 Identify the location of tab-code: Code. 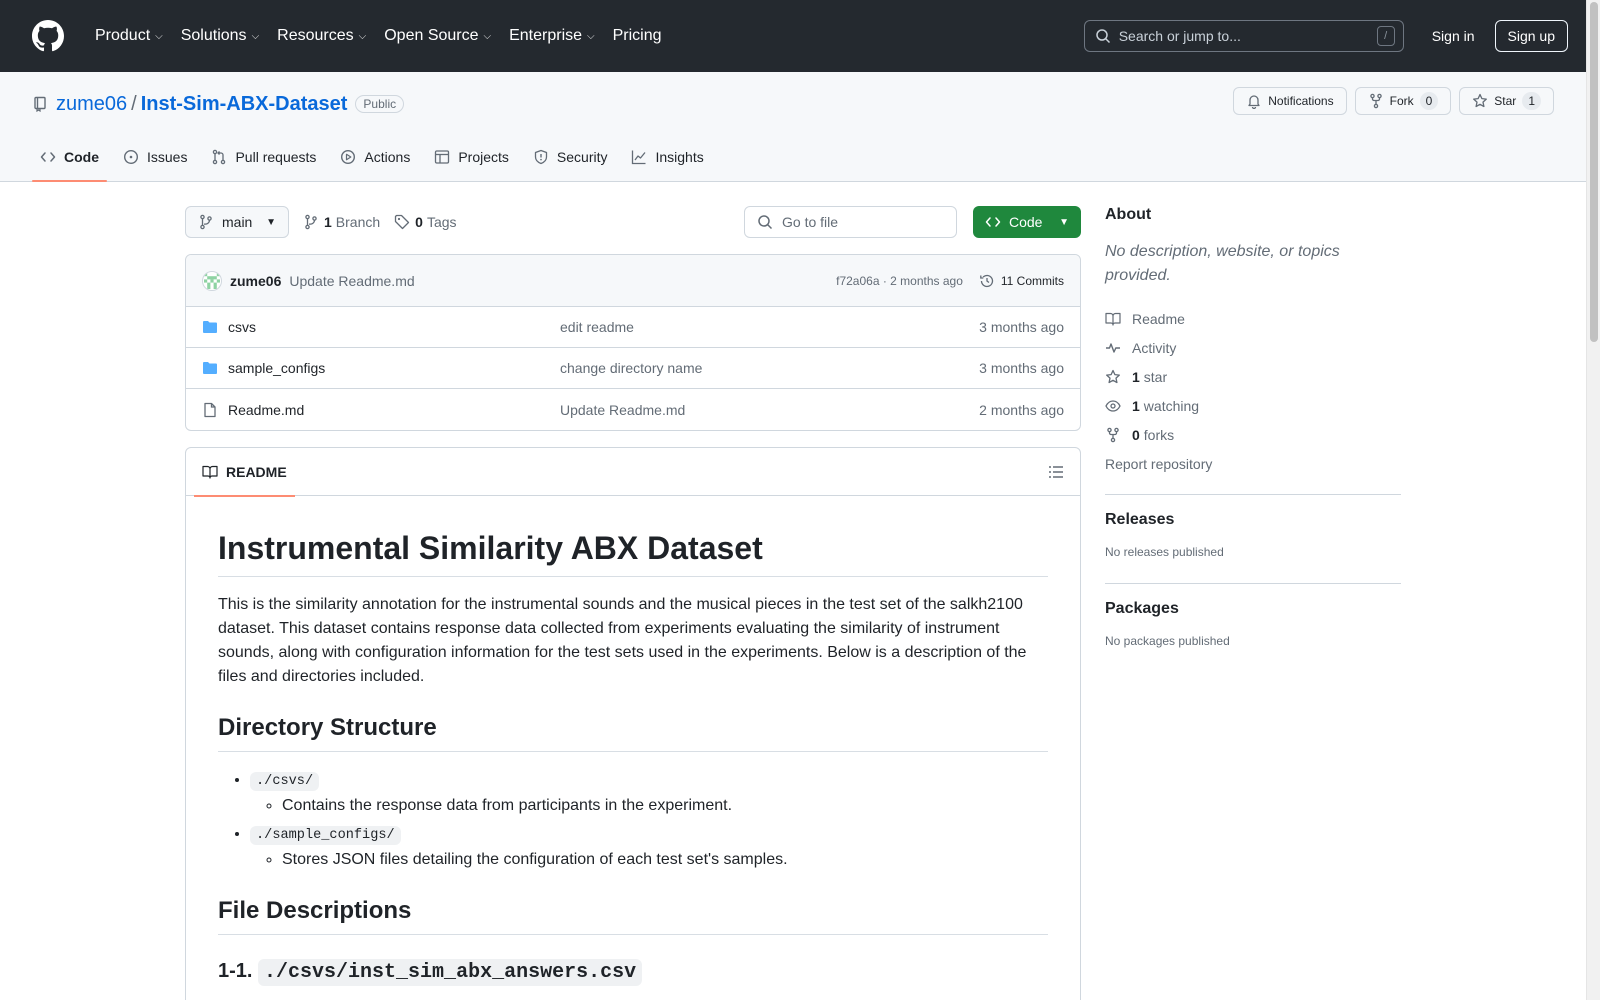
(69, 157).